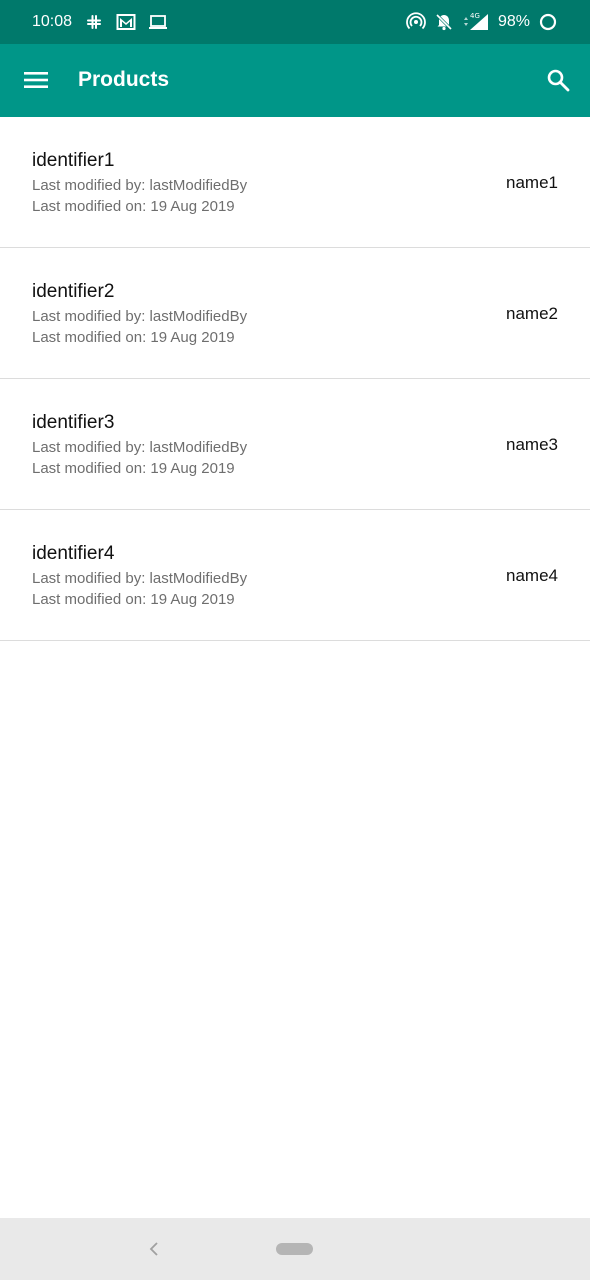 This screenshot has width=590, height=1280. I want to click on back-icon, so click(153, 1249).